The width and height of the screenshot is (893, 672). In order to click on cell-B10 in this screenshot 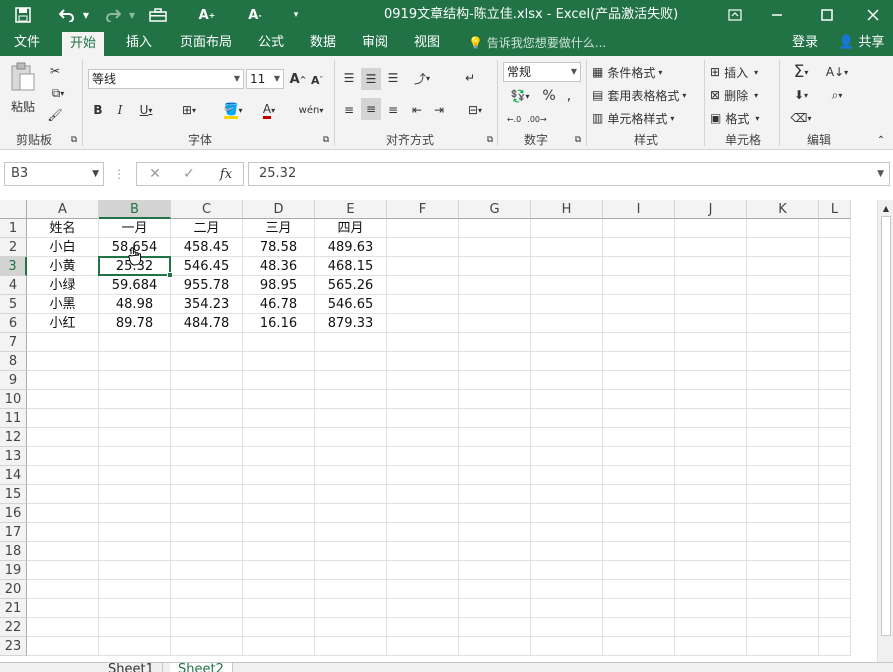, I will do `click(135, 399)`.